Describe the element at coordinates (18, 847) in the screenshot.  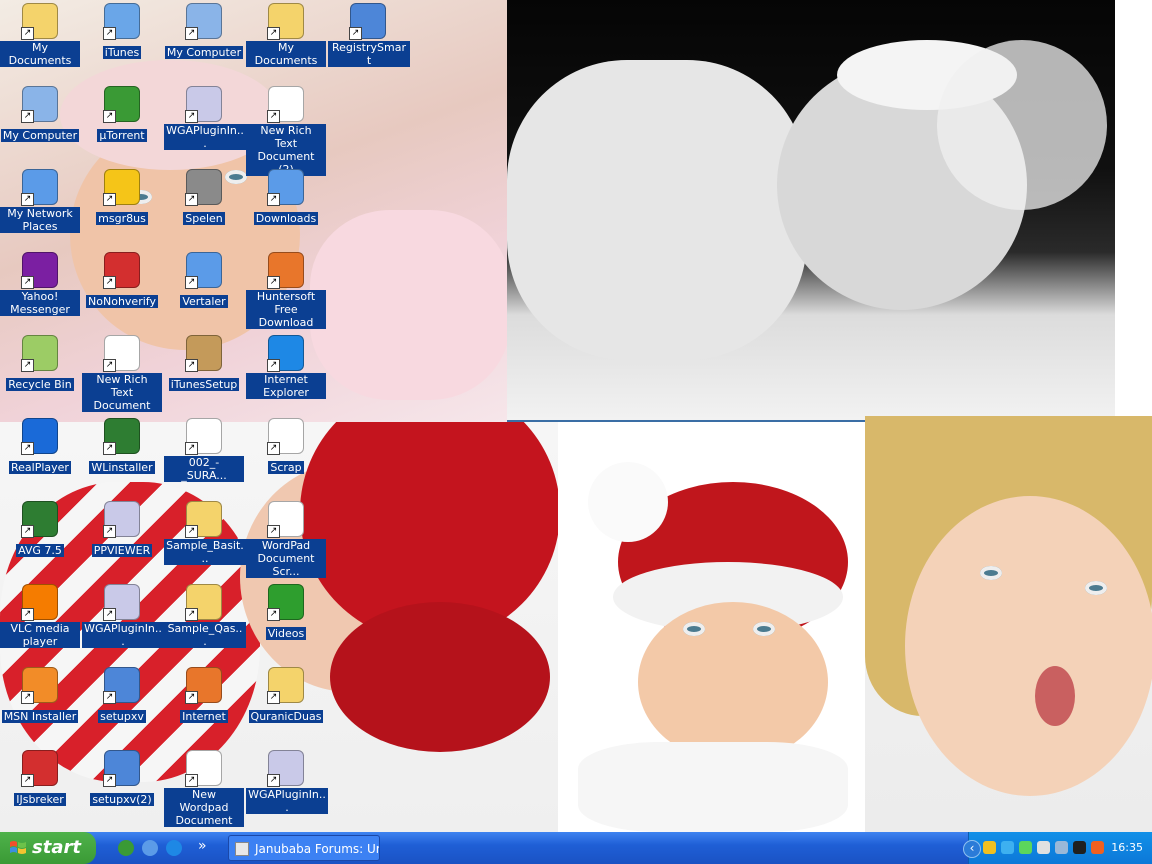
I see `windows-flag-icon` at that location.